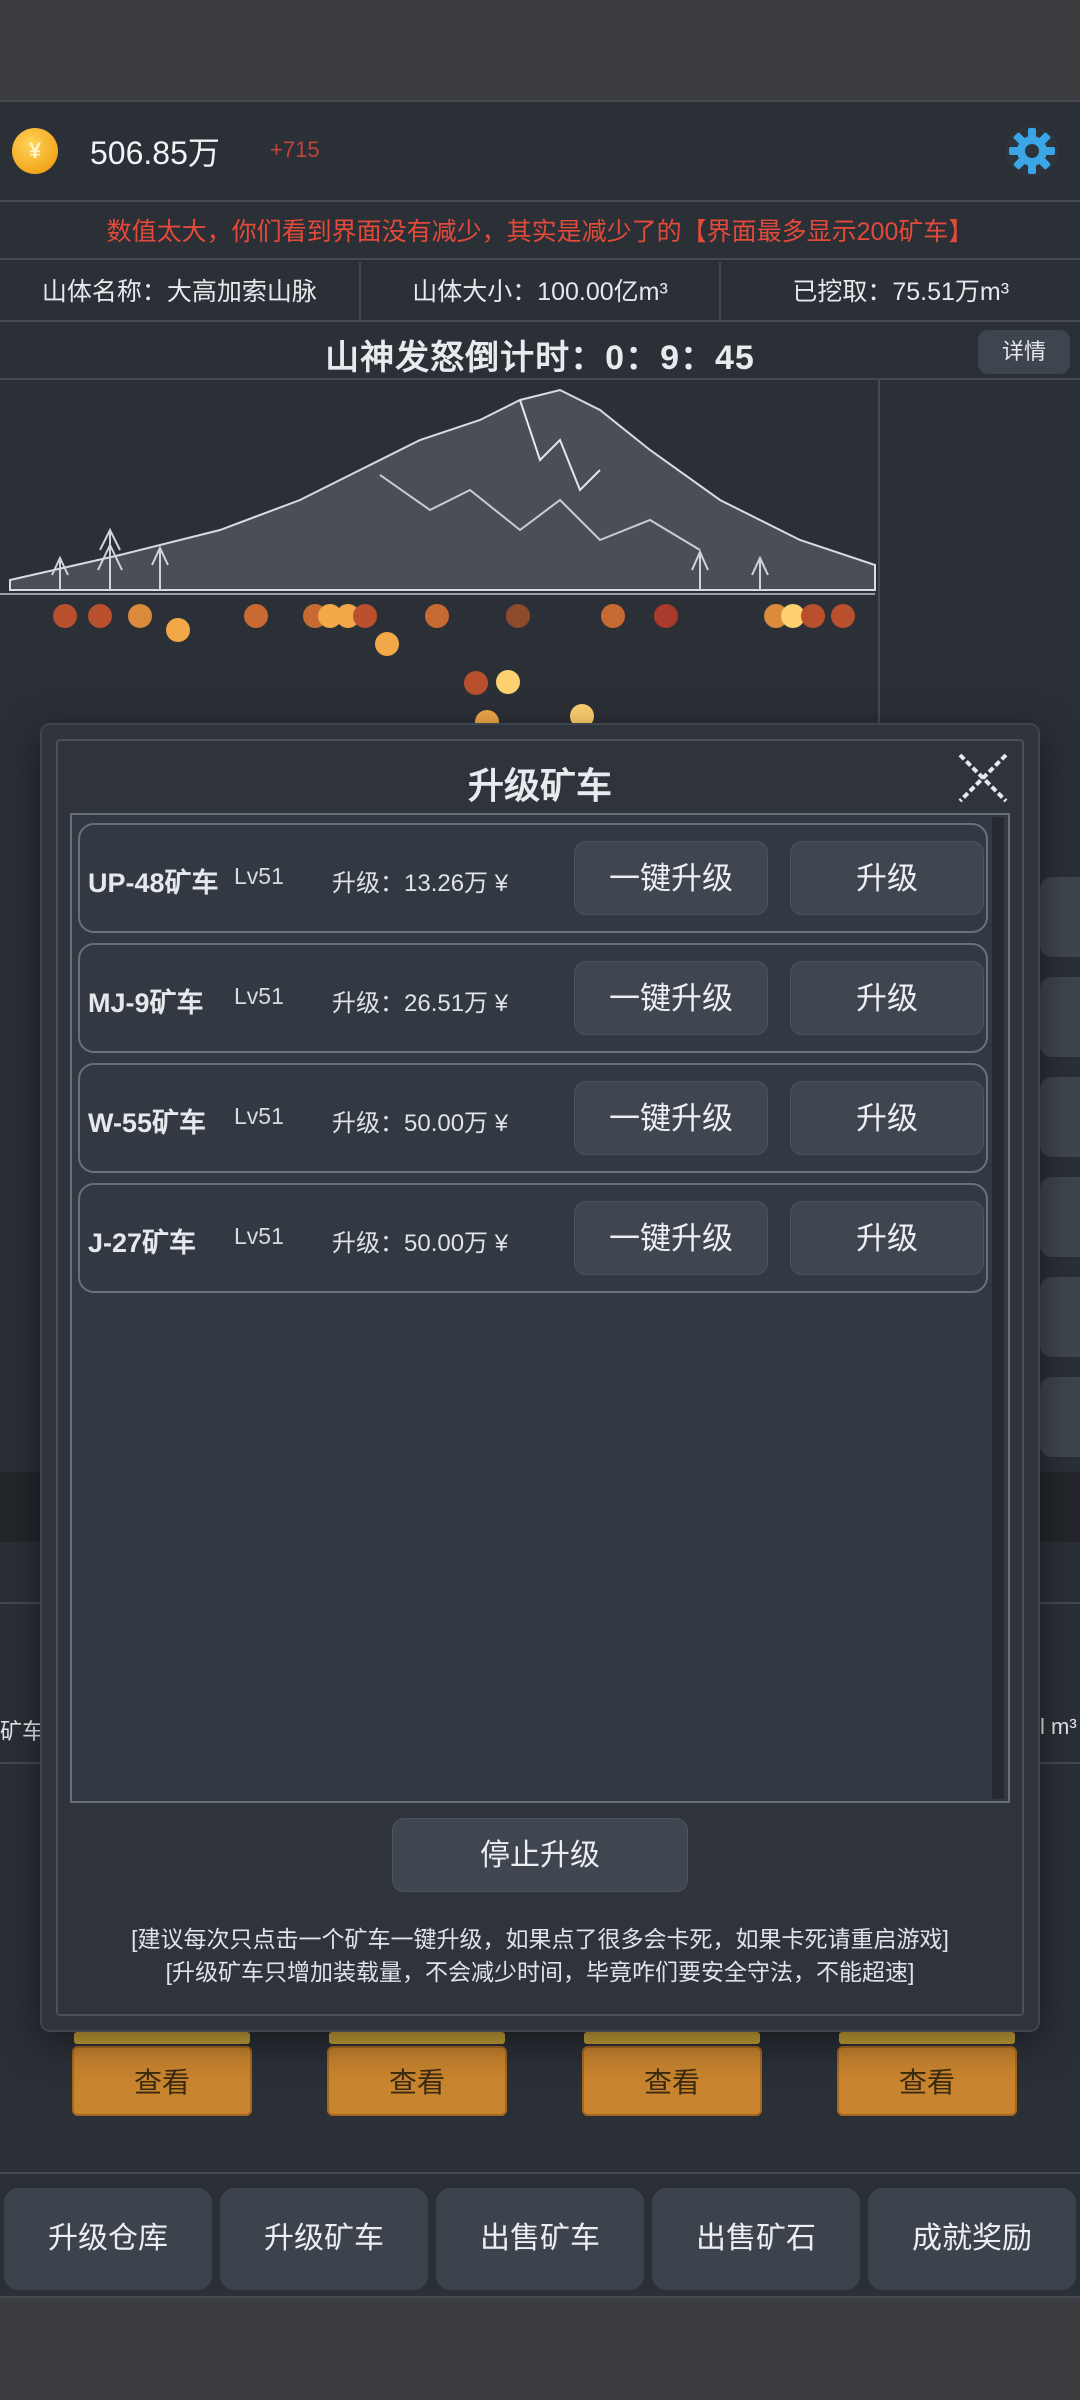 The image size is (1080, 2400). I want to click on cart-row: UP-48矿车 Lv51 升级：13.26万 ¥ 一键升级 升级, so click(533, 878).